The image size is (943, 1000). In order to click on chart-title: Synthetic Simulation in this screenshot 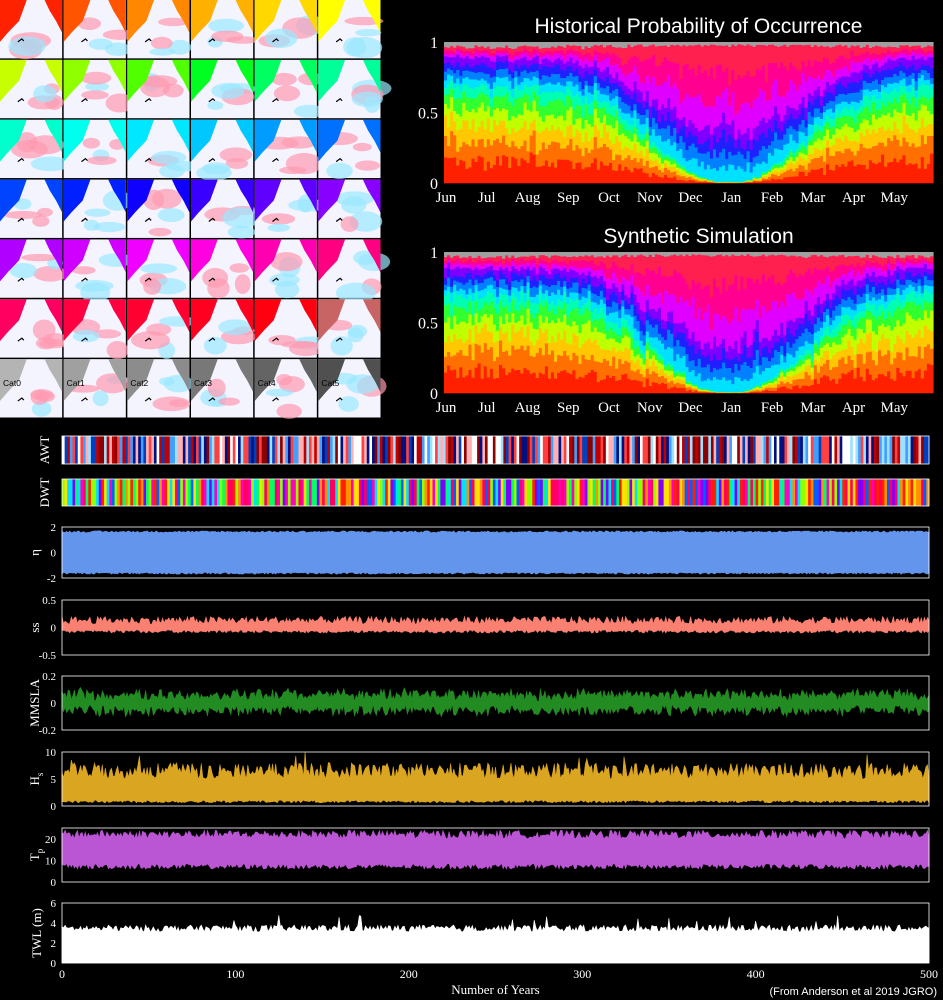, I will do `click(698, 236)`.